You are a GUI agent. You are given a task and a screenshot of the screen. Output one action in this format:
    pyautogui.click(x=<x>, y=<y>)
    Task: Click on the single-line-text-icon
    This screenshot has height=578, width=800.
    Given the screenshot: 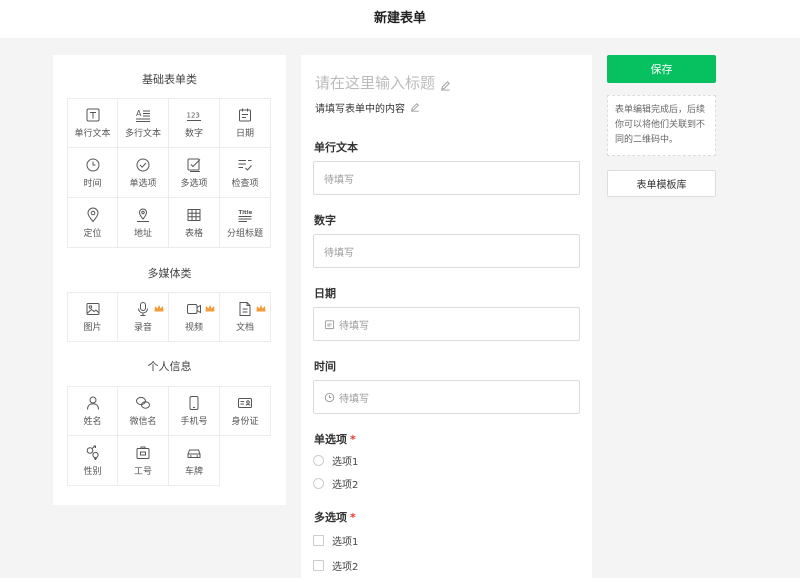 What is the action you would take?
    pyautogui.click(x=93, y=115)
    